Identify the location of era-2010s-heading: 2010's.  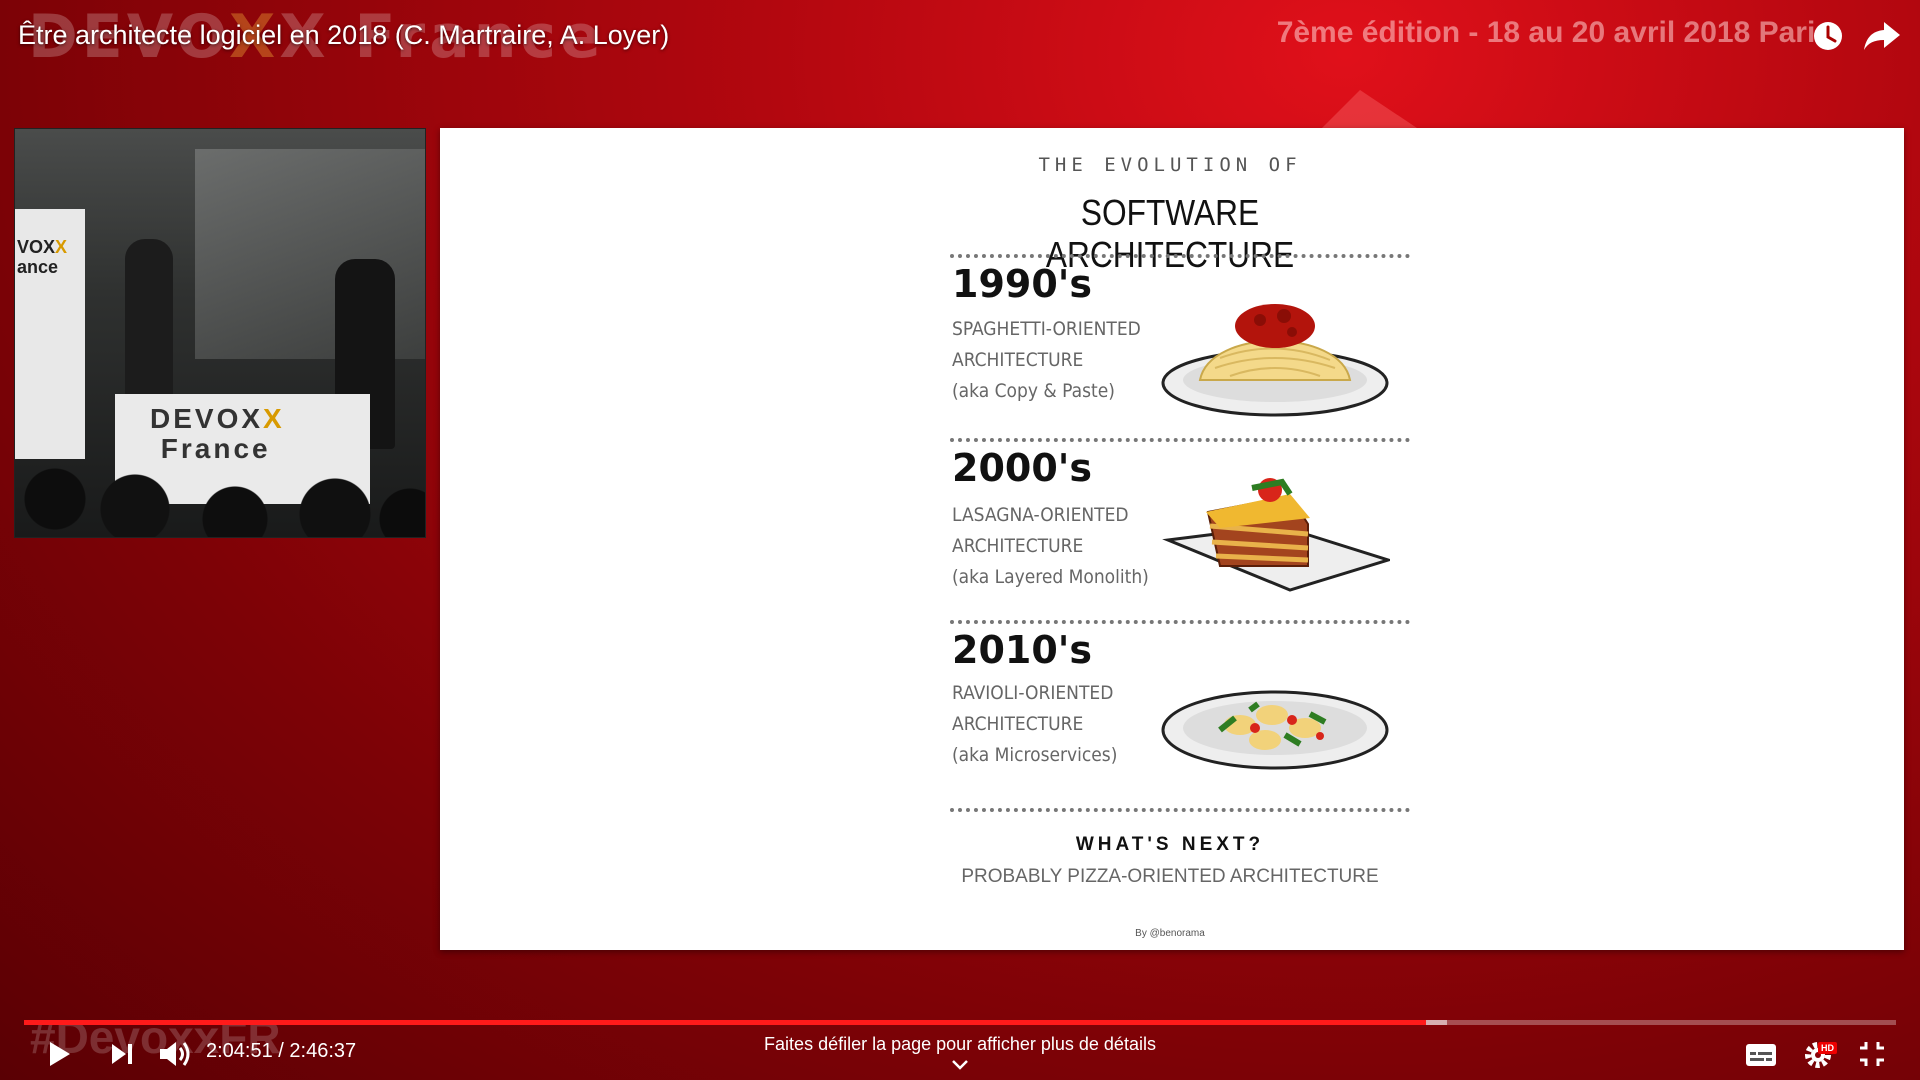
(1022, 650).